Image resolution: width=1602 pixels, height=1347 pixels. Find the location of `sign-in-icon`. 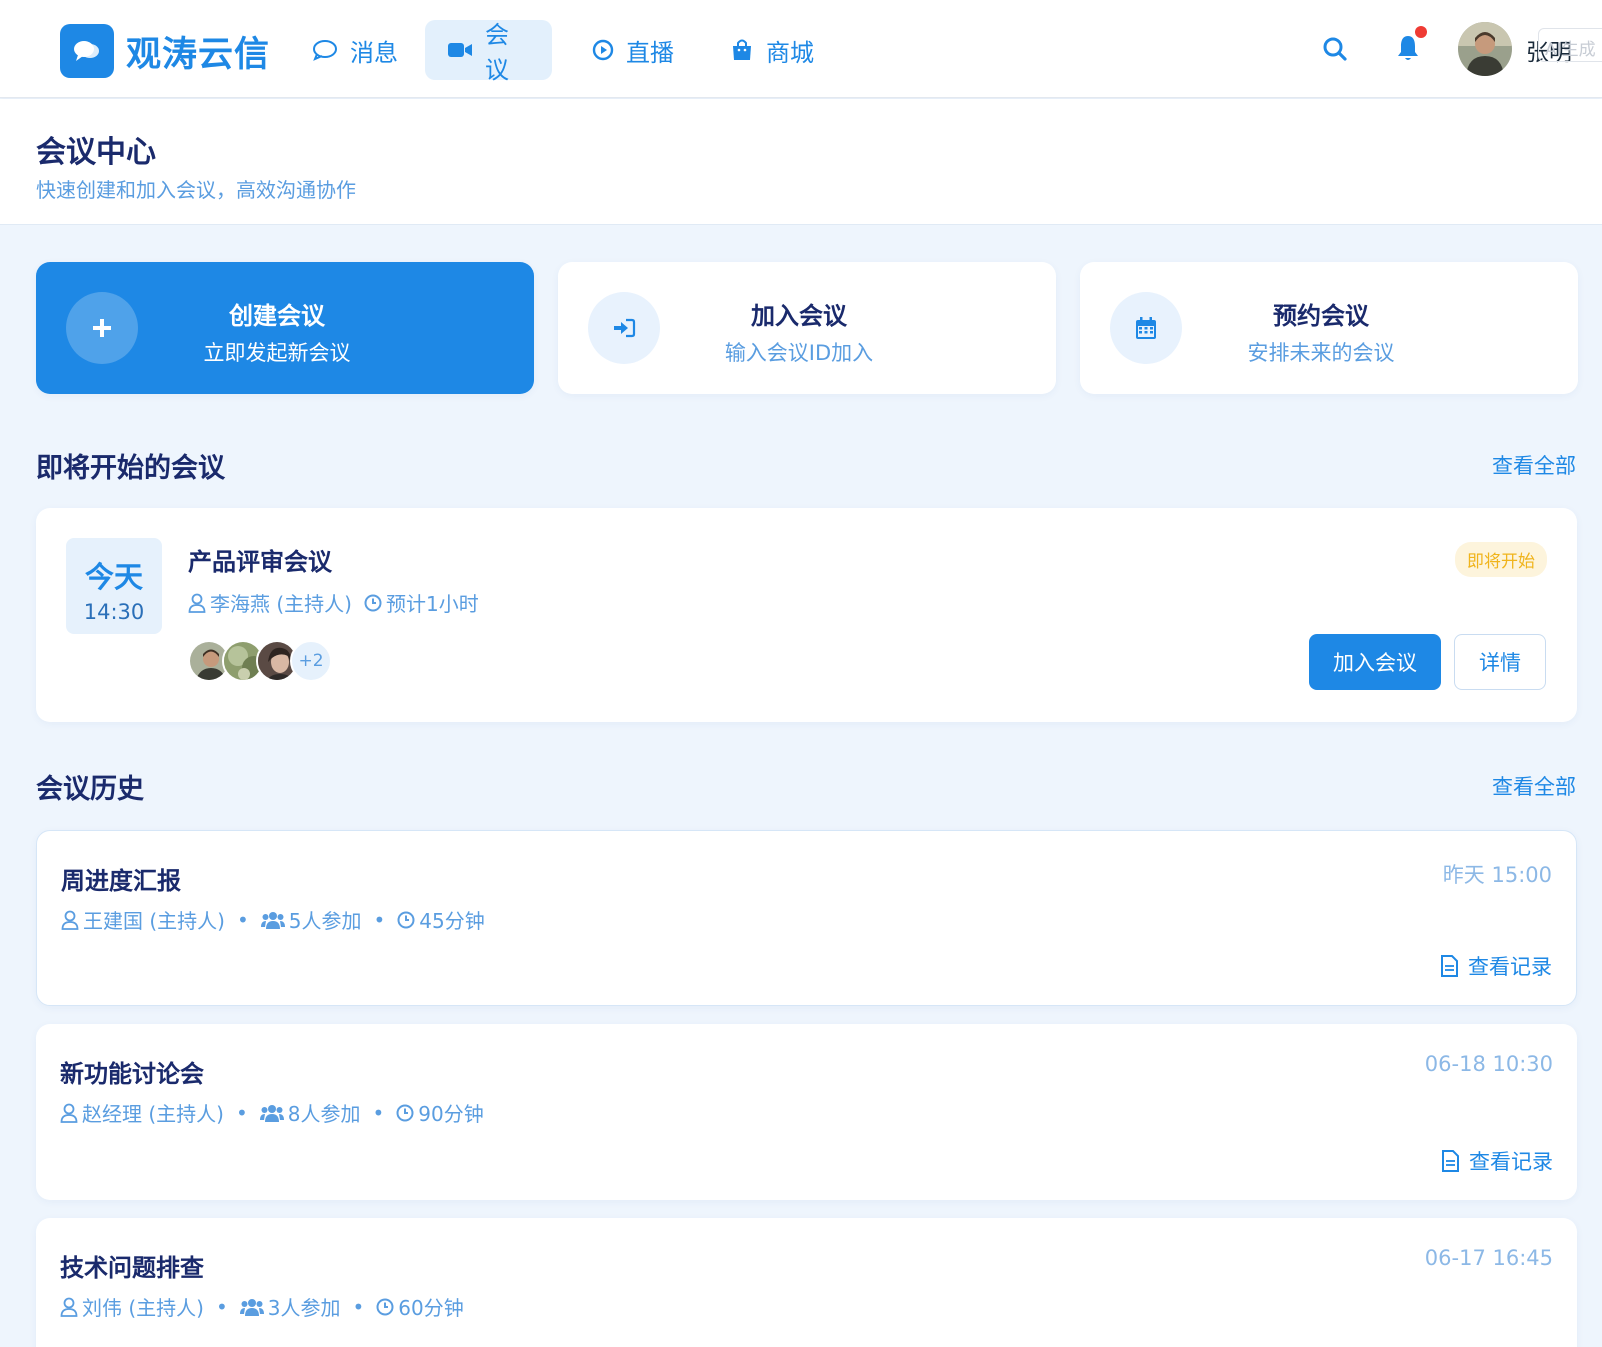

sign-in-icon is located at coordinates (624, 328).